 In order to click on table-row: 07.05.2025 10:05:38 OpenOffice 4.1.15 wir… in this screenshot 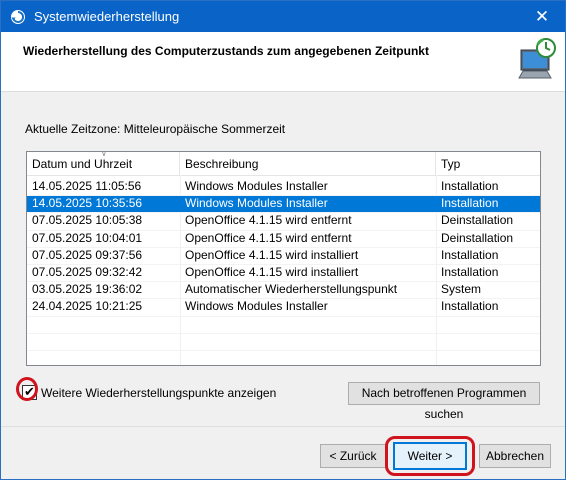, I will do `click(283, 220)`.